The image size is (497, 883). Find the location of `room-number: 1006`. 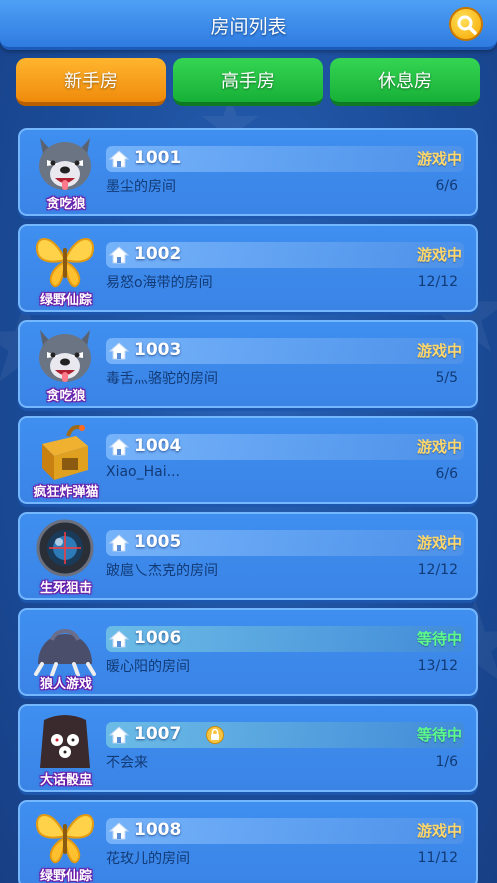

room-number: 1006 is located at coordinates (158, 638).